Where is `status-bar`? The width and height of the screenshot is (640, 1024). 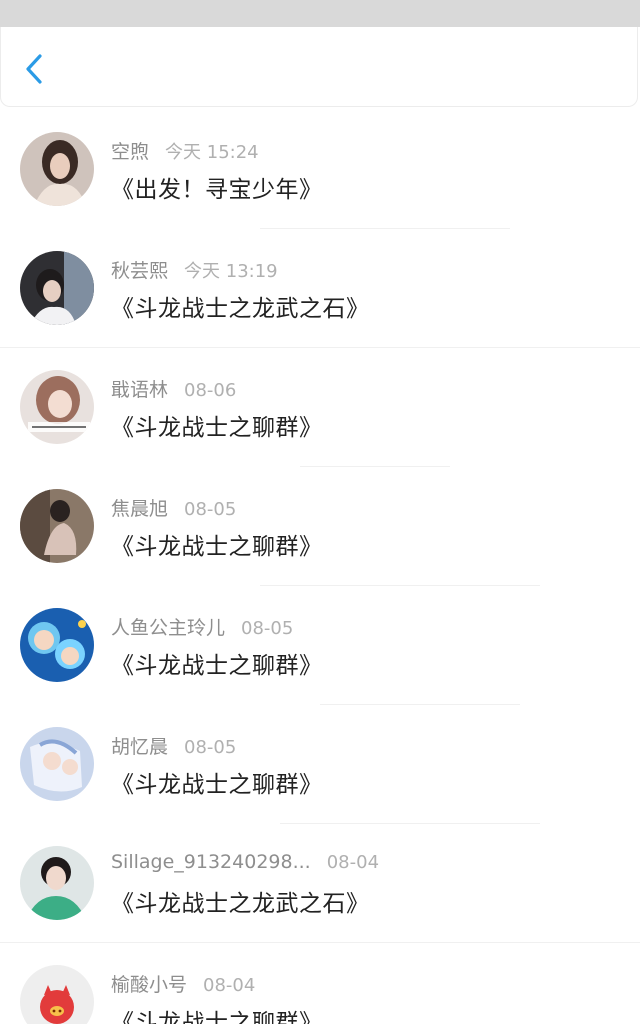
status-bar is located at coordinates (320, 13).